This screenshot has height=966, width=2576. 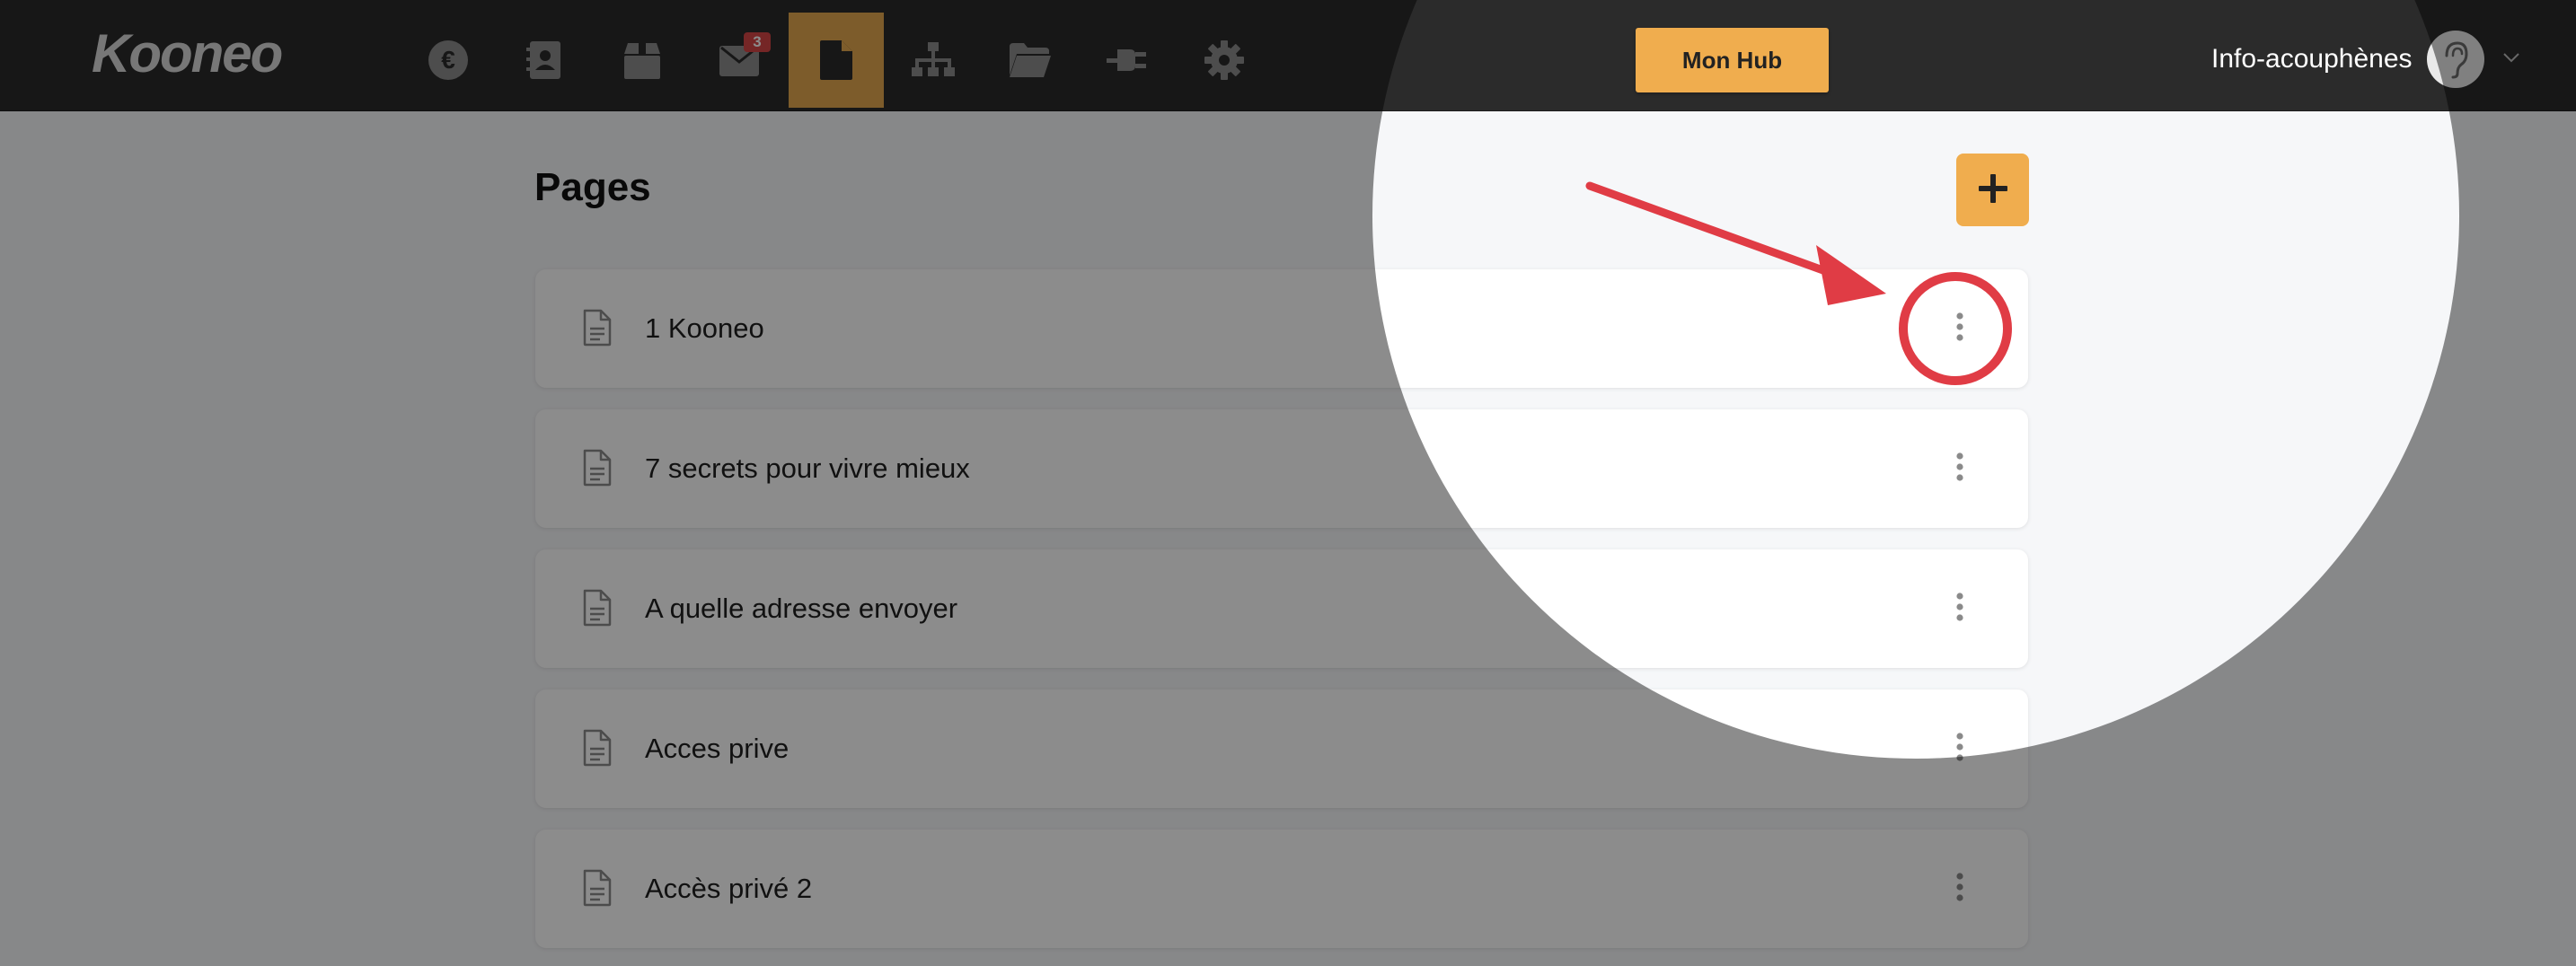 What do you see at coordinates (592, 187) in the screenshot?
I see `page-title: Pages` at bounding box center [592, 187].